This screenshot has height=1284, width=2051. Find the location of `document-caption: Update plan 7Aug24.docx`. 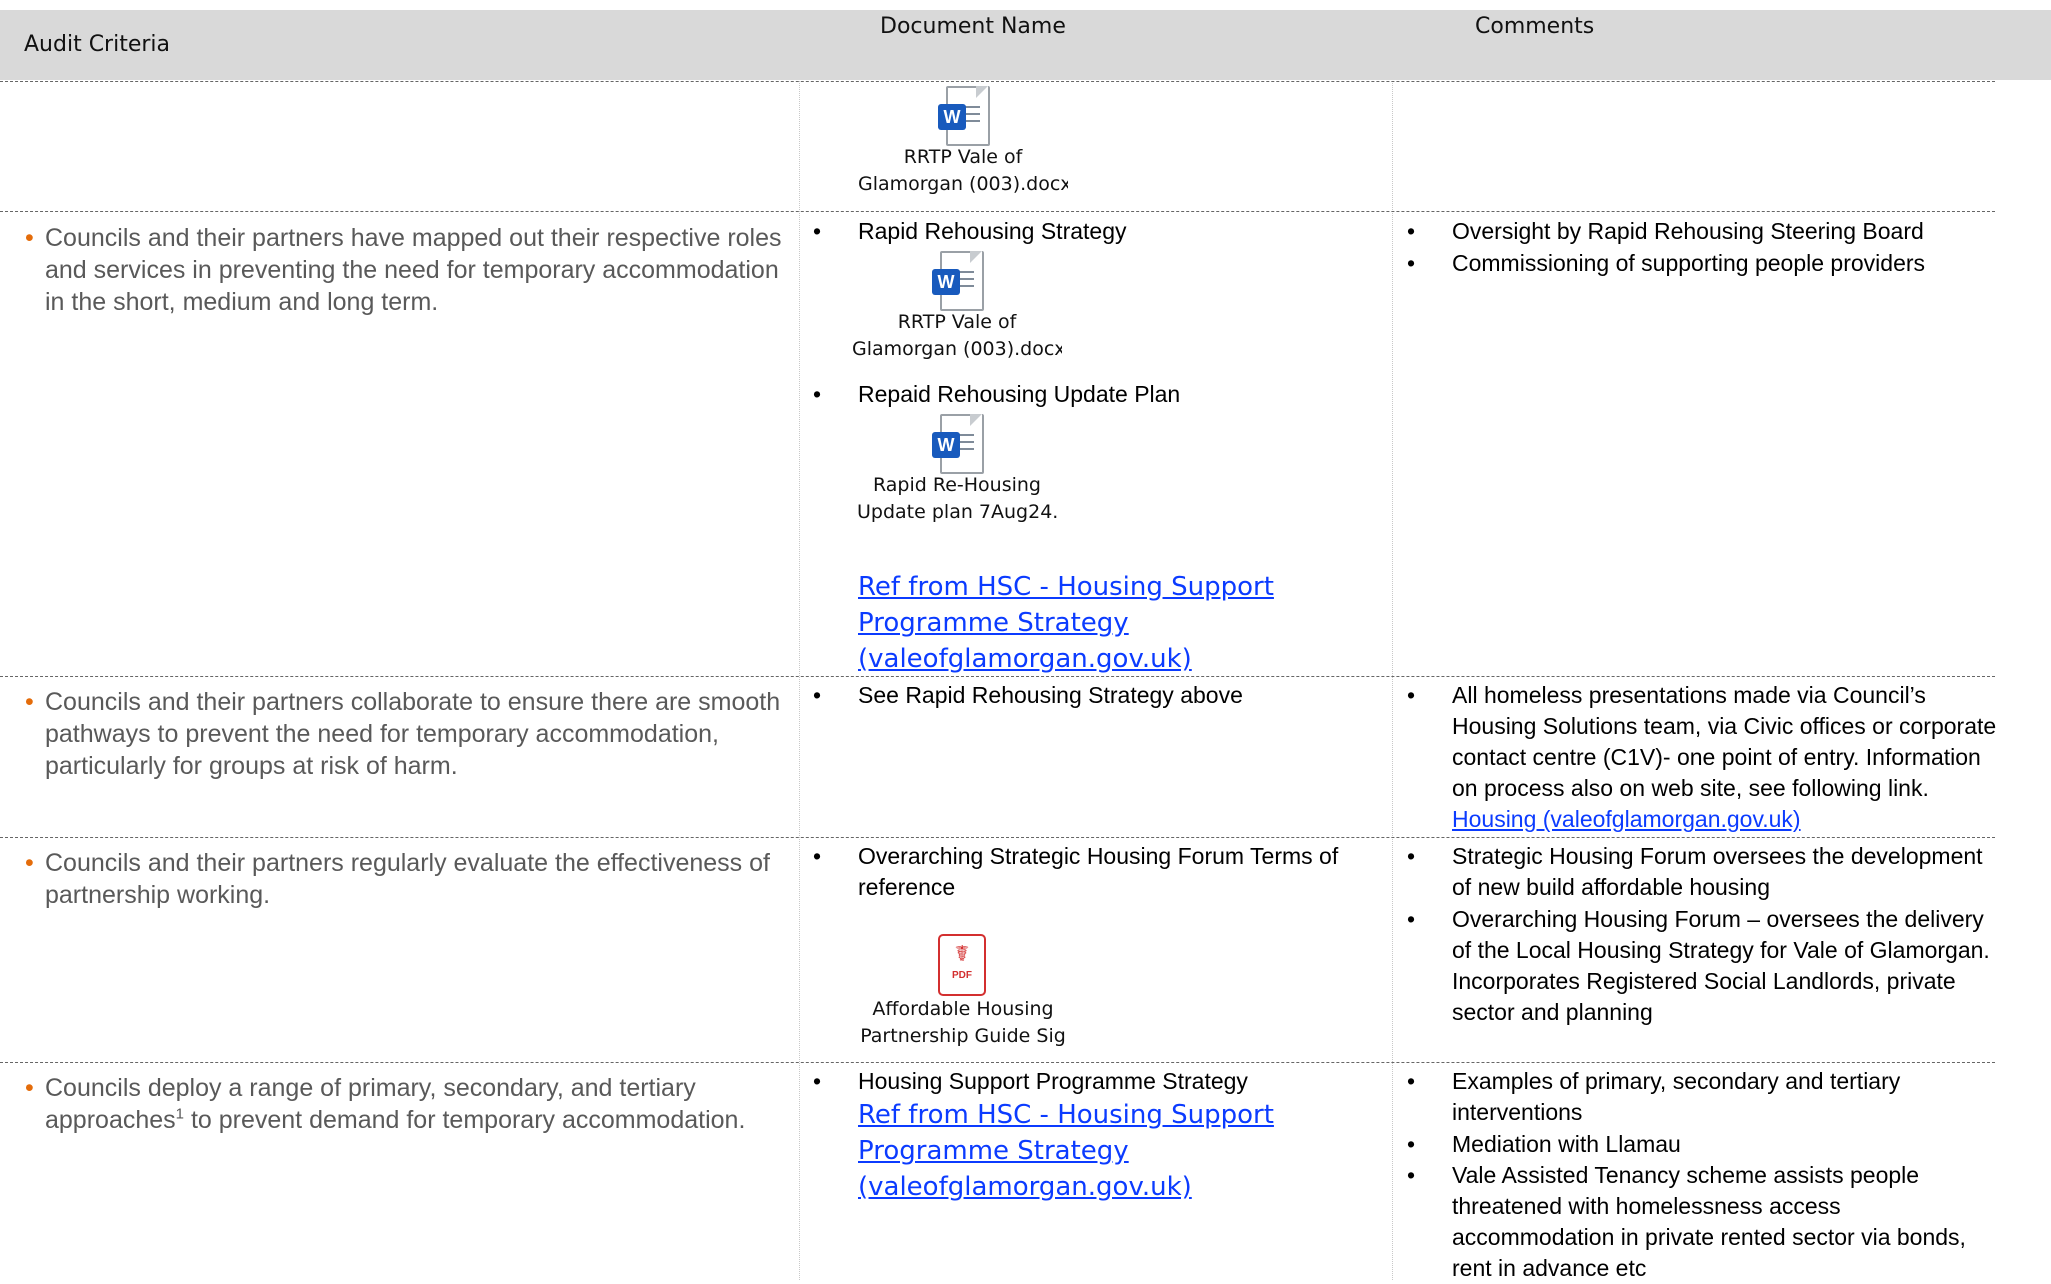

document-caption: Update plan 7Aug24.docx is located at coordinates (957, 512).